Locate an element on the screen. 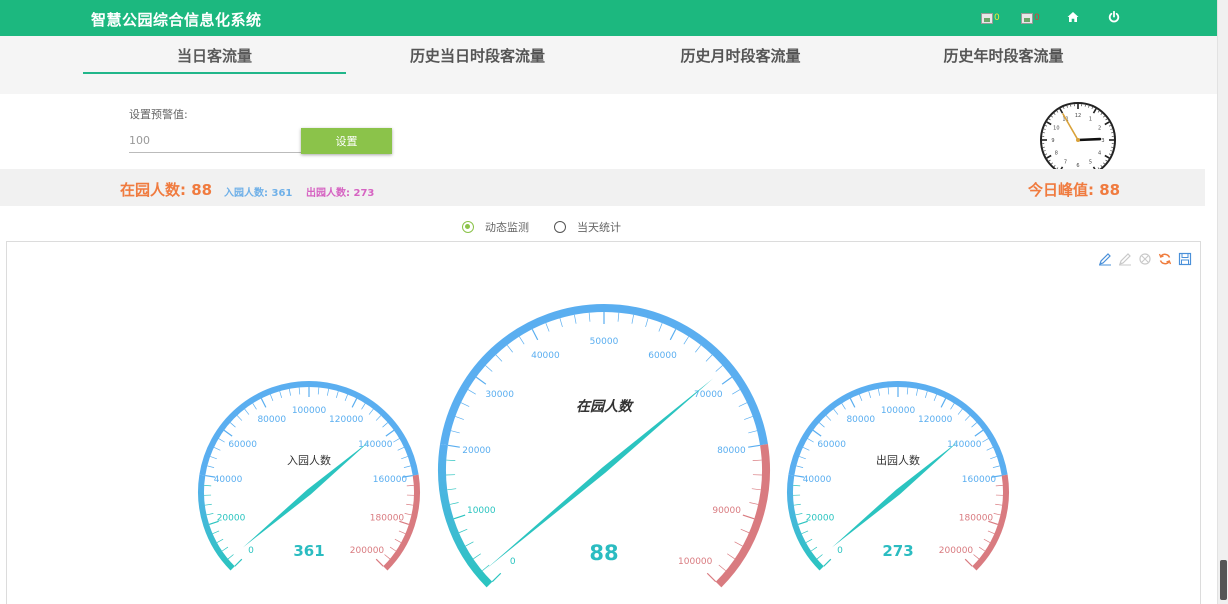 This screenshot has width=1228, height=604. clock-hour-label: 1 is located at coordinates (1090, 119).